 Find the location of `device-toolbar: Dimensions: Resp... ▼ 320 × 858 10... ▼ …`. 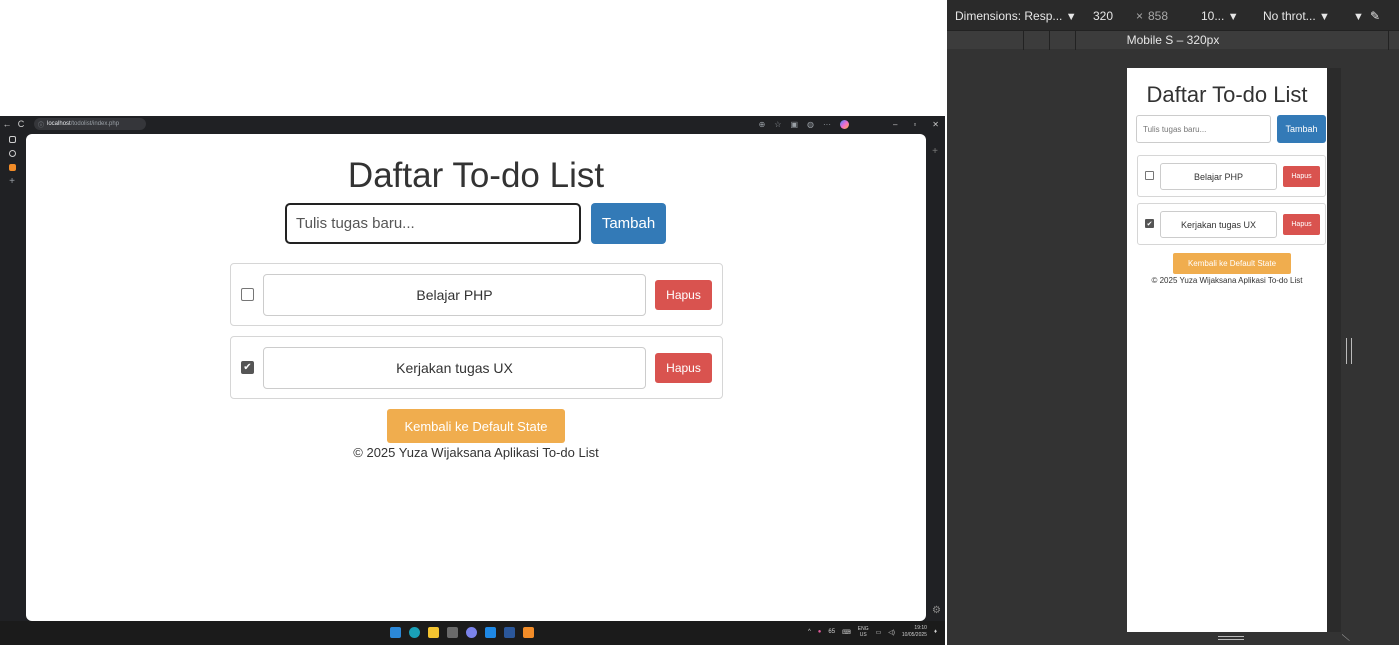

device-toolbar: Dimensions: Resp... ▼ 320 × 858 10... ▼ … is located at coordinates (1173, 15).